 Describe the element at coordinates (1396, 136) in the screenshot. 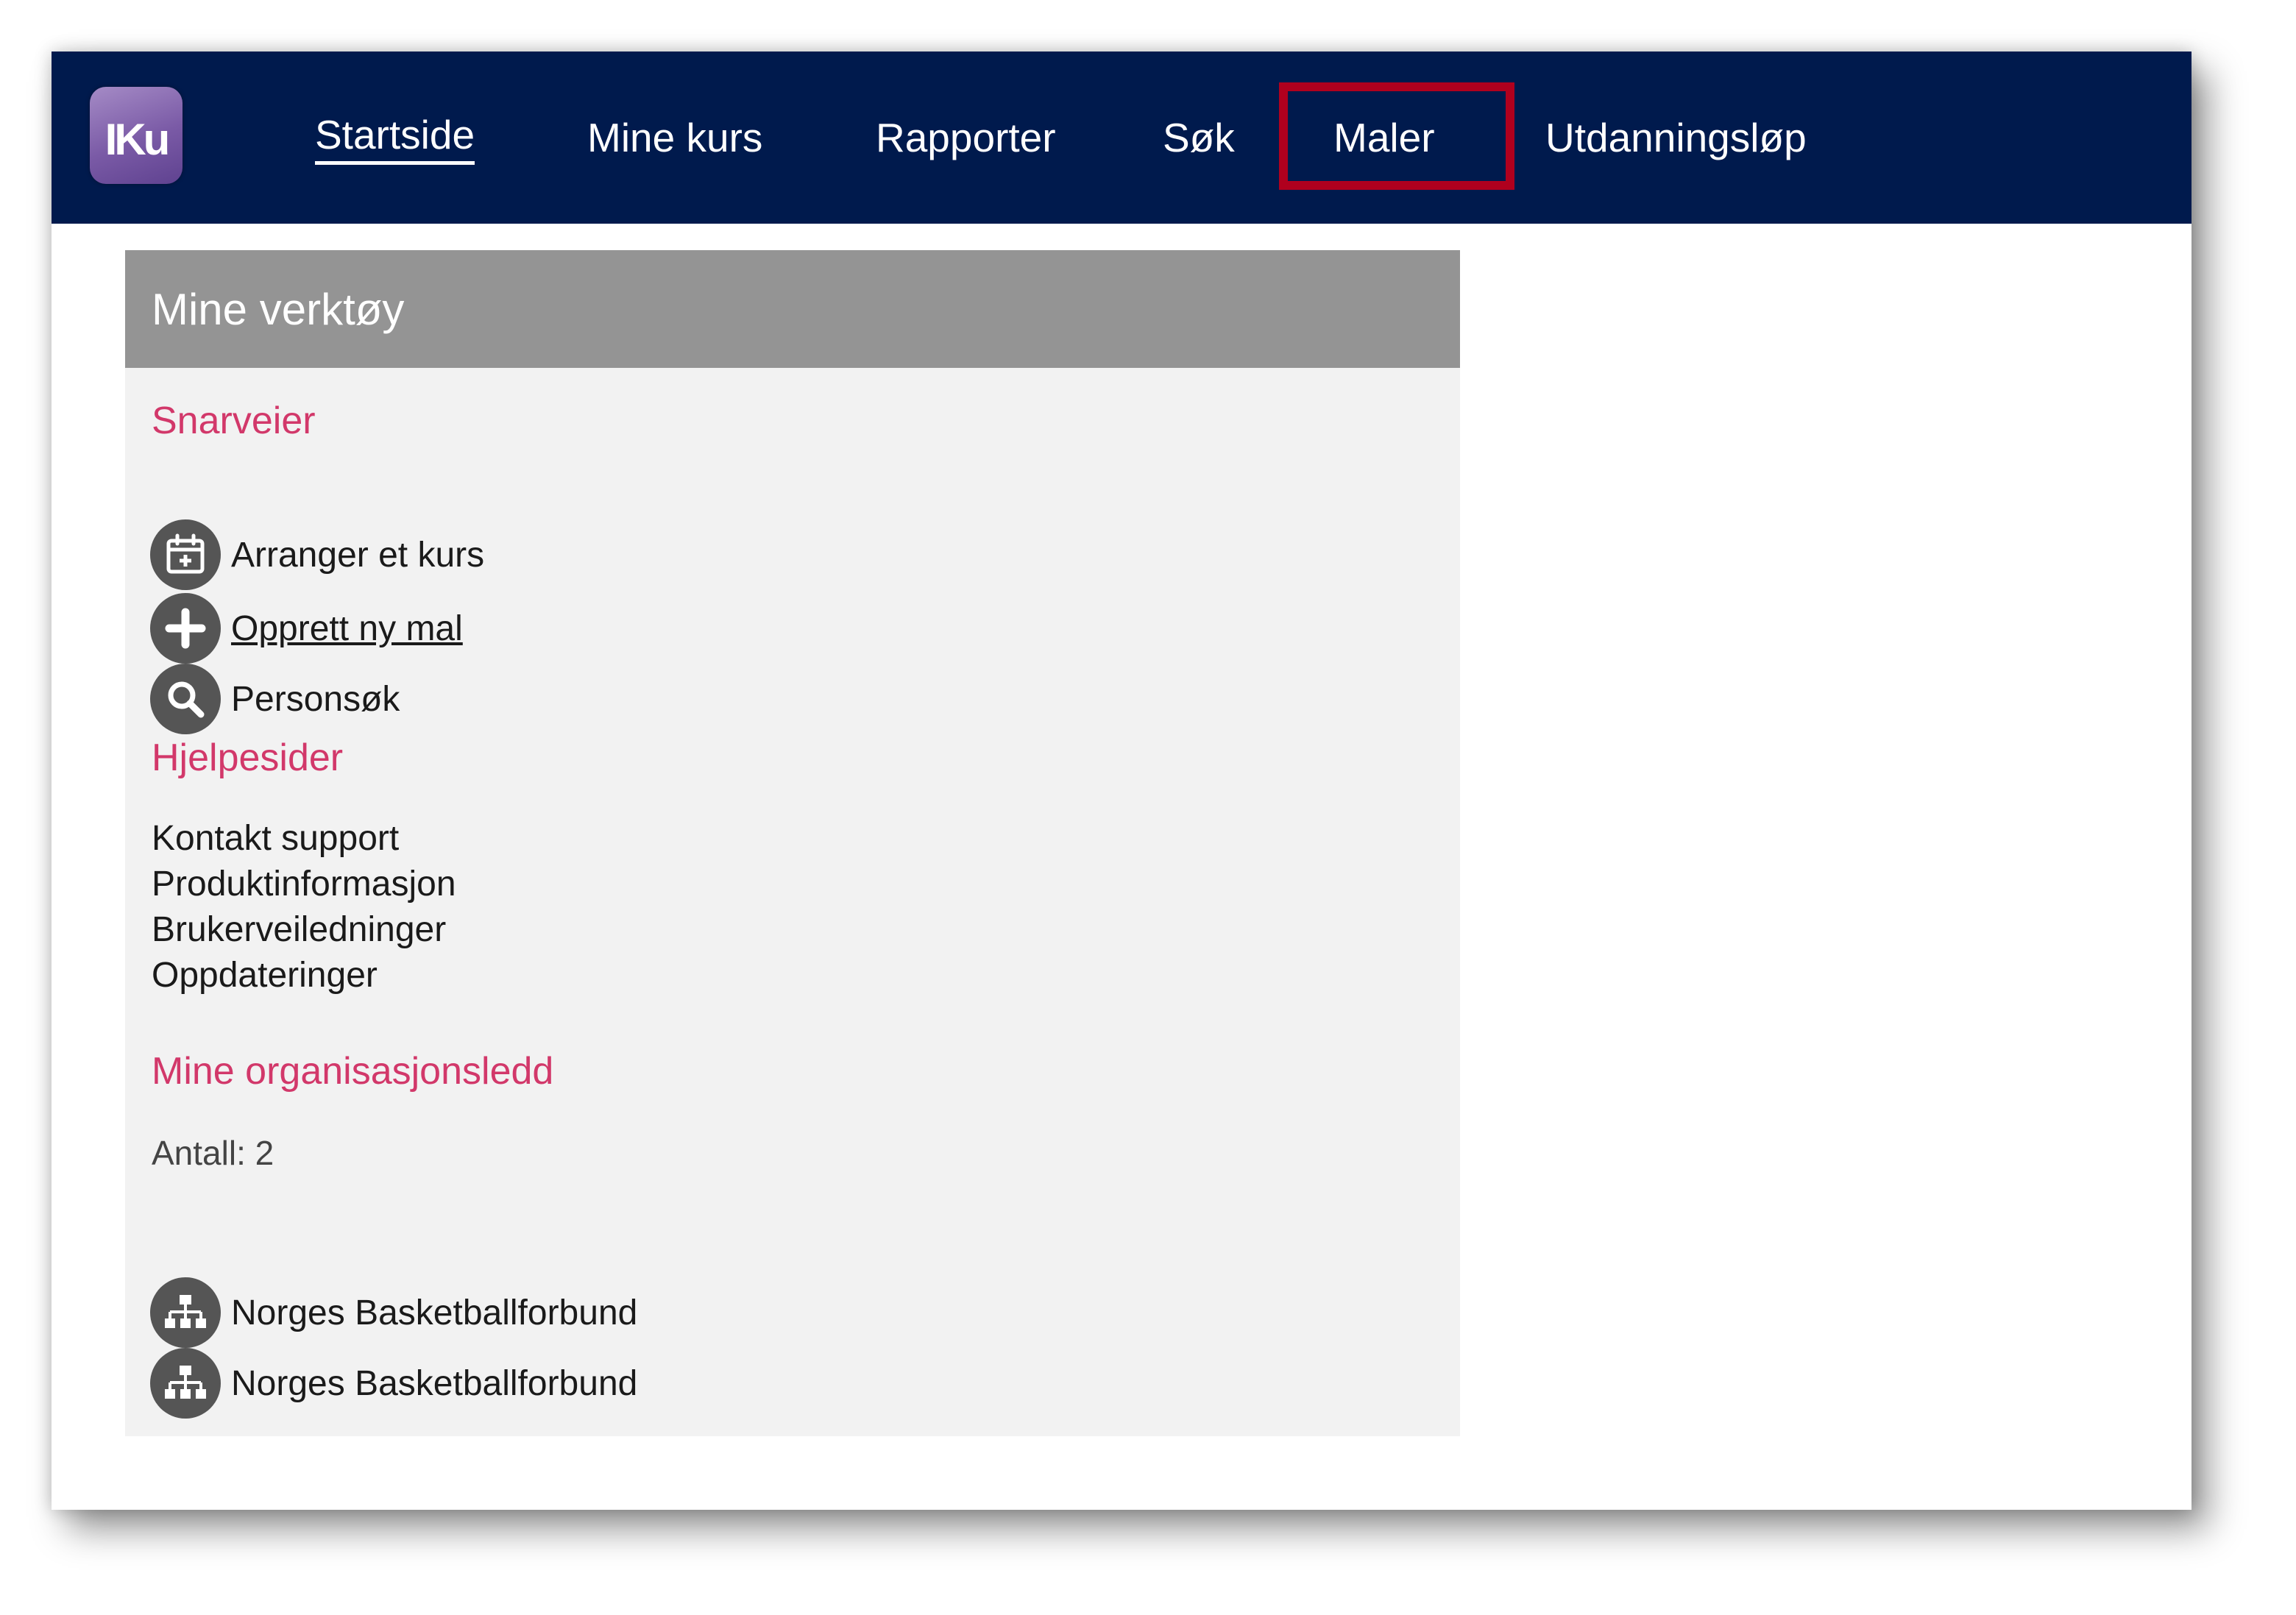

I see `maler-highlight-box` at that location.